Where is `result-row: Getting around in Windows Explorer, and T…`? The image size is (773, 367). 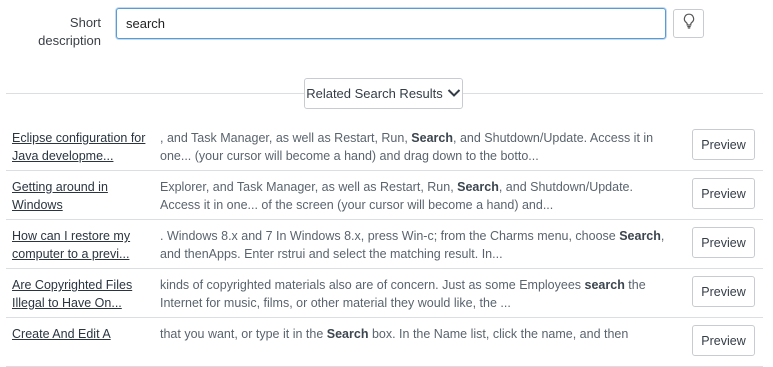
result-row: Getting around in Windows Explorer, and T… is located at coordinates (384, 195).